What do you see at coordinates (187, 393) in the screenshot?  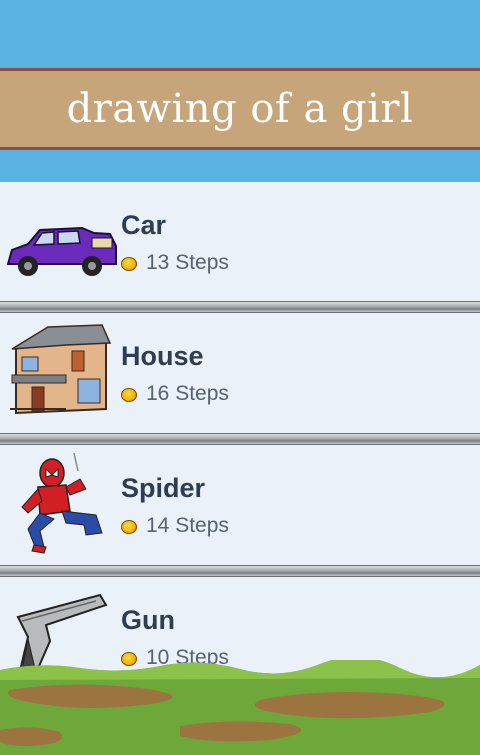 I see `item-steps: 16 Steps` at bounding box center [187, 393].